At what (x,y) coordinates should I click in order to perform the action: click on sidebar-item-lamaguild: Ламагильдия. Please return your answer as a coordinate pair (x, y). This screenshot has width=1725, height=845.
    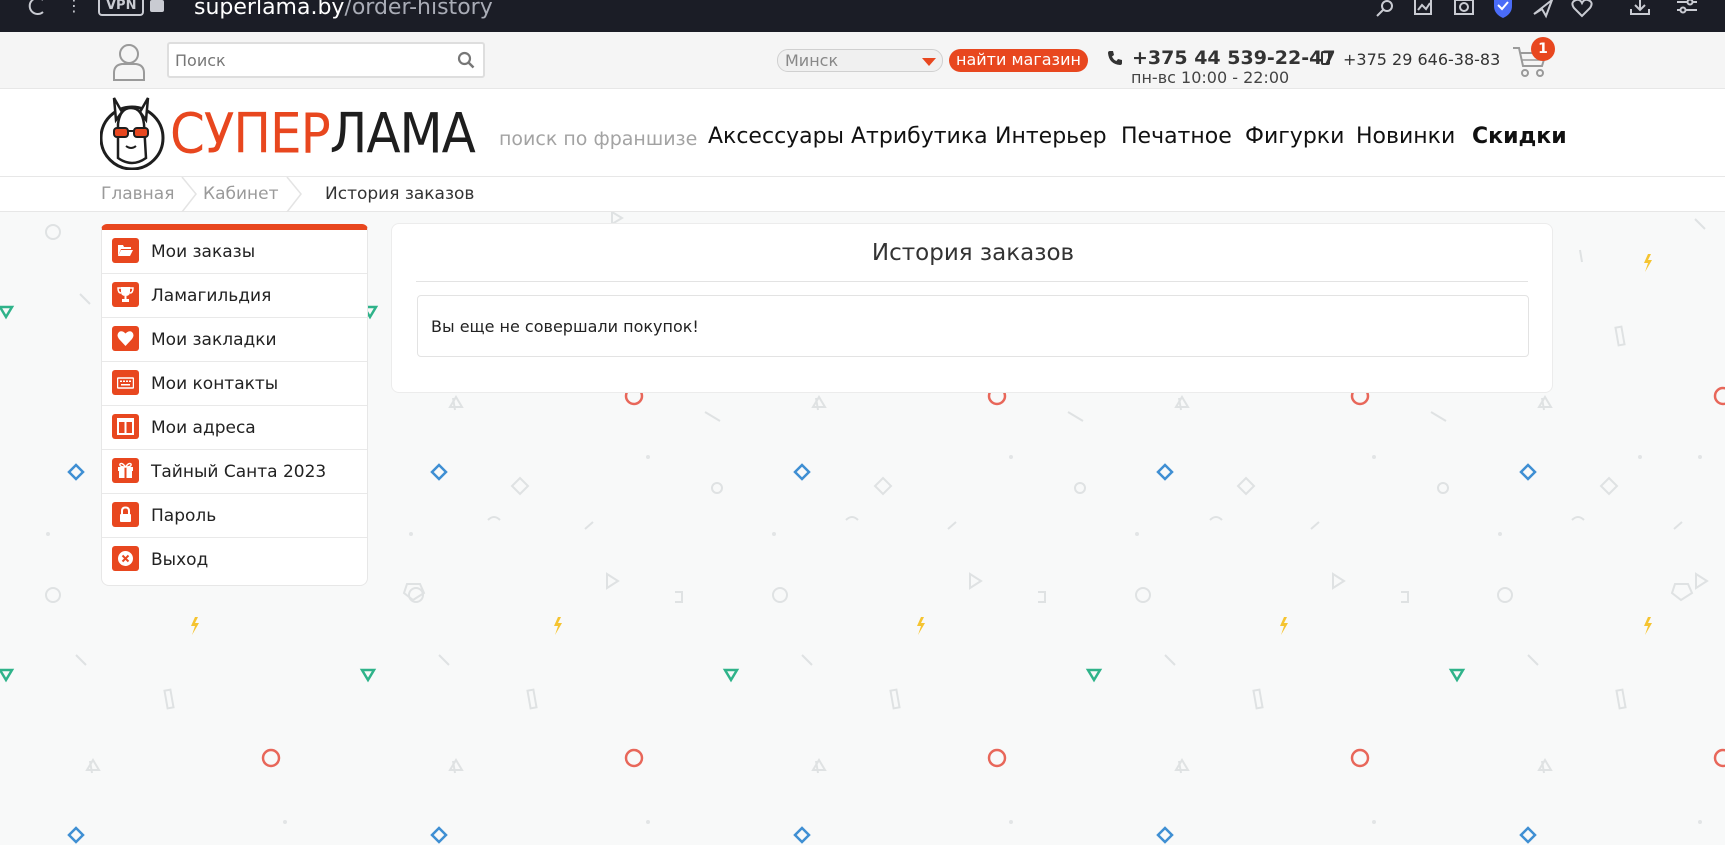
    Looking at the image, I should click on (234, 296).